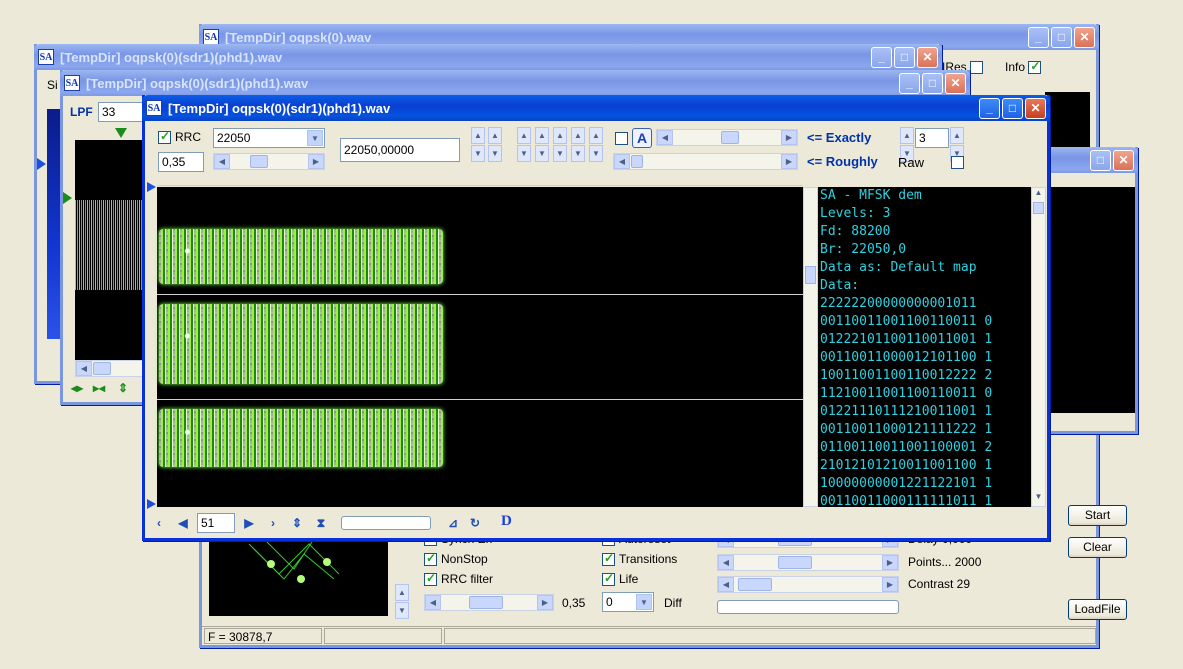 The image size is (1183, 669). What do you see at coordinates (542, 145) in the screenshot?
I see `spinner-group-4: ▲ ▼` at bounding box center [542, 145].